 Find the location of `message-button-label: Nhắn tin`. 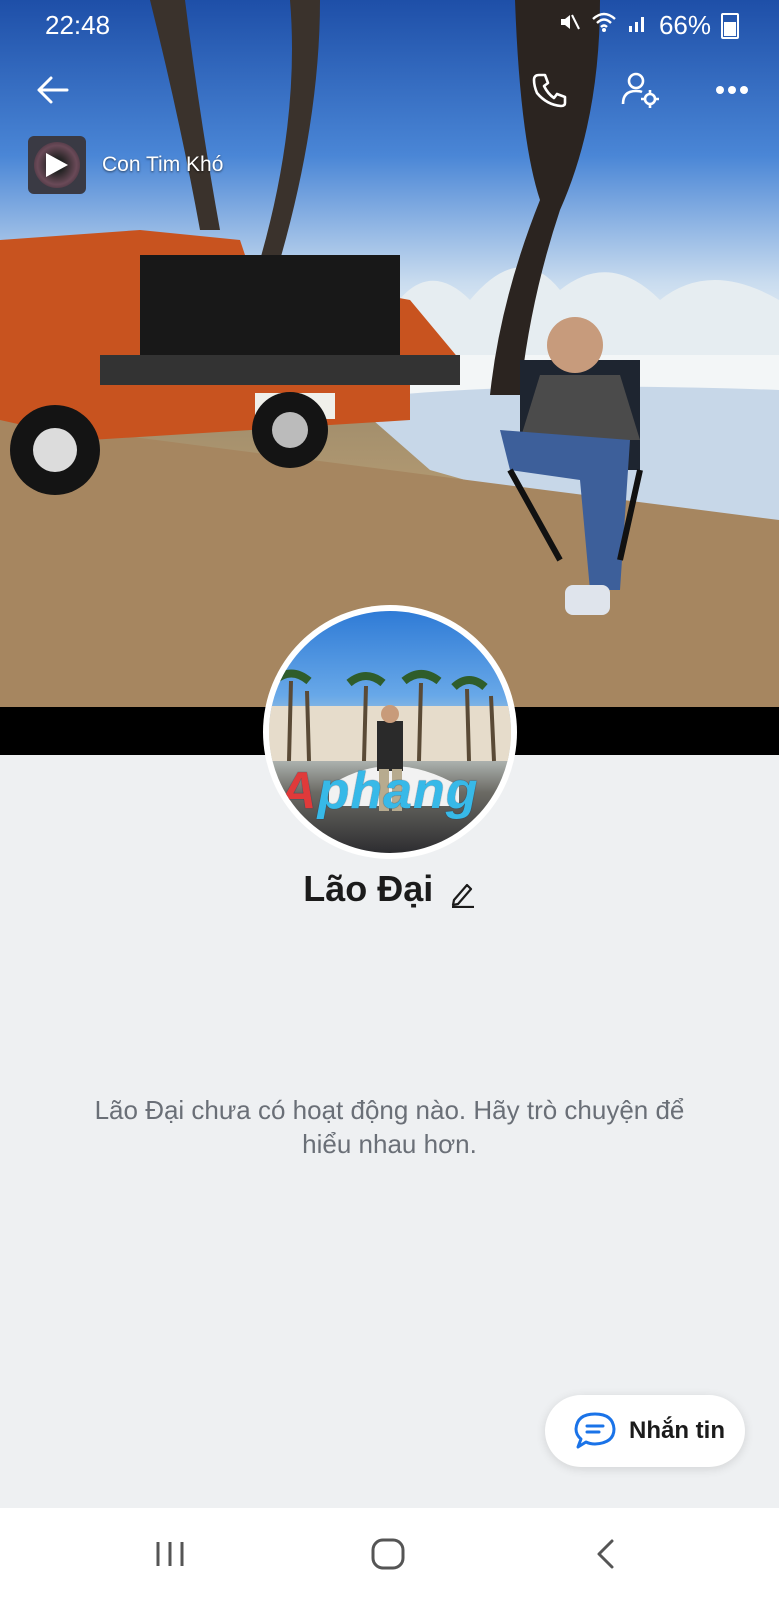

message-button-label: Nhắn tin is located at coordinates (677, 1430).